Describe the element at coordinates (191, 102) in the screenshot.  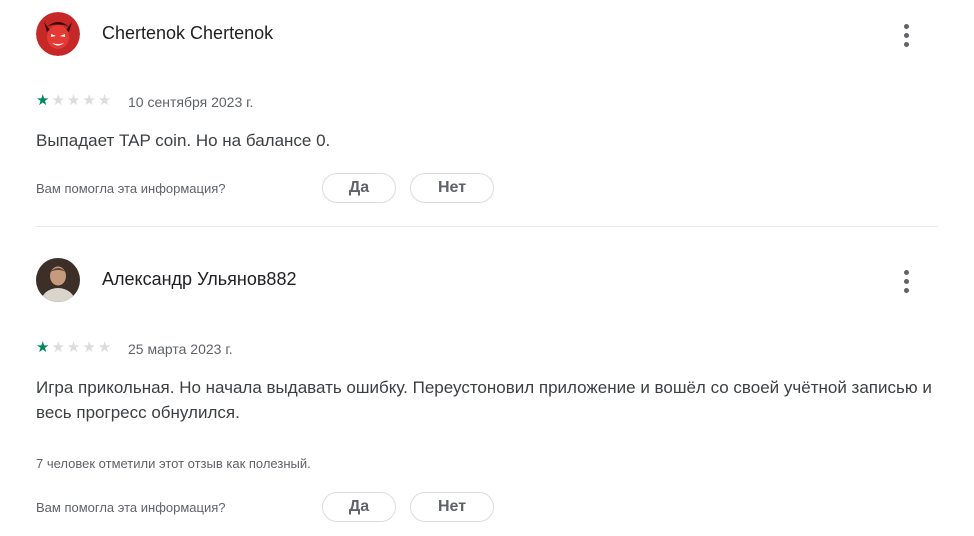
I see `review-date: 10 сентября 2023 г.` at that location.